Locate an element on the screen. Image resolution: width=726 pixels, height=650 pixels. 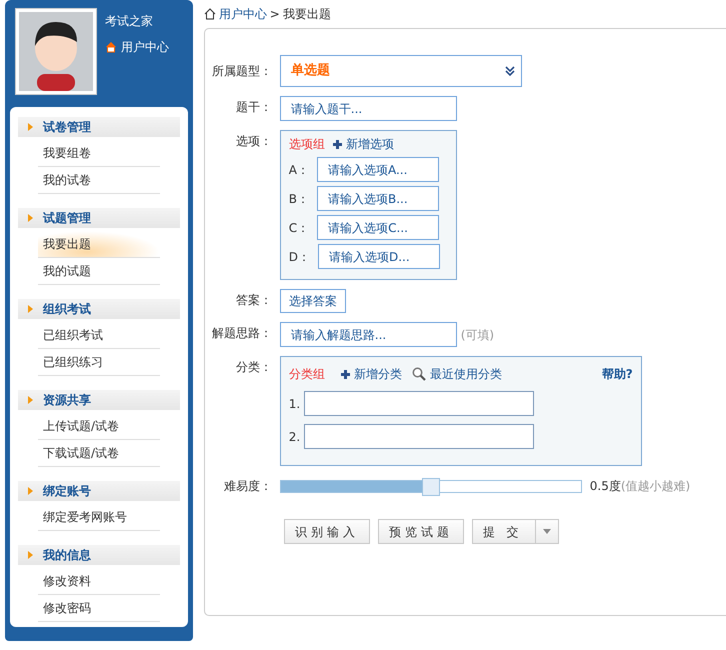
site-name: 考试之家 is located at coordinates (129, 21).